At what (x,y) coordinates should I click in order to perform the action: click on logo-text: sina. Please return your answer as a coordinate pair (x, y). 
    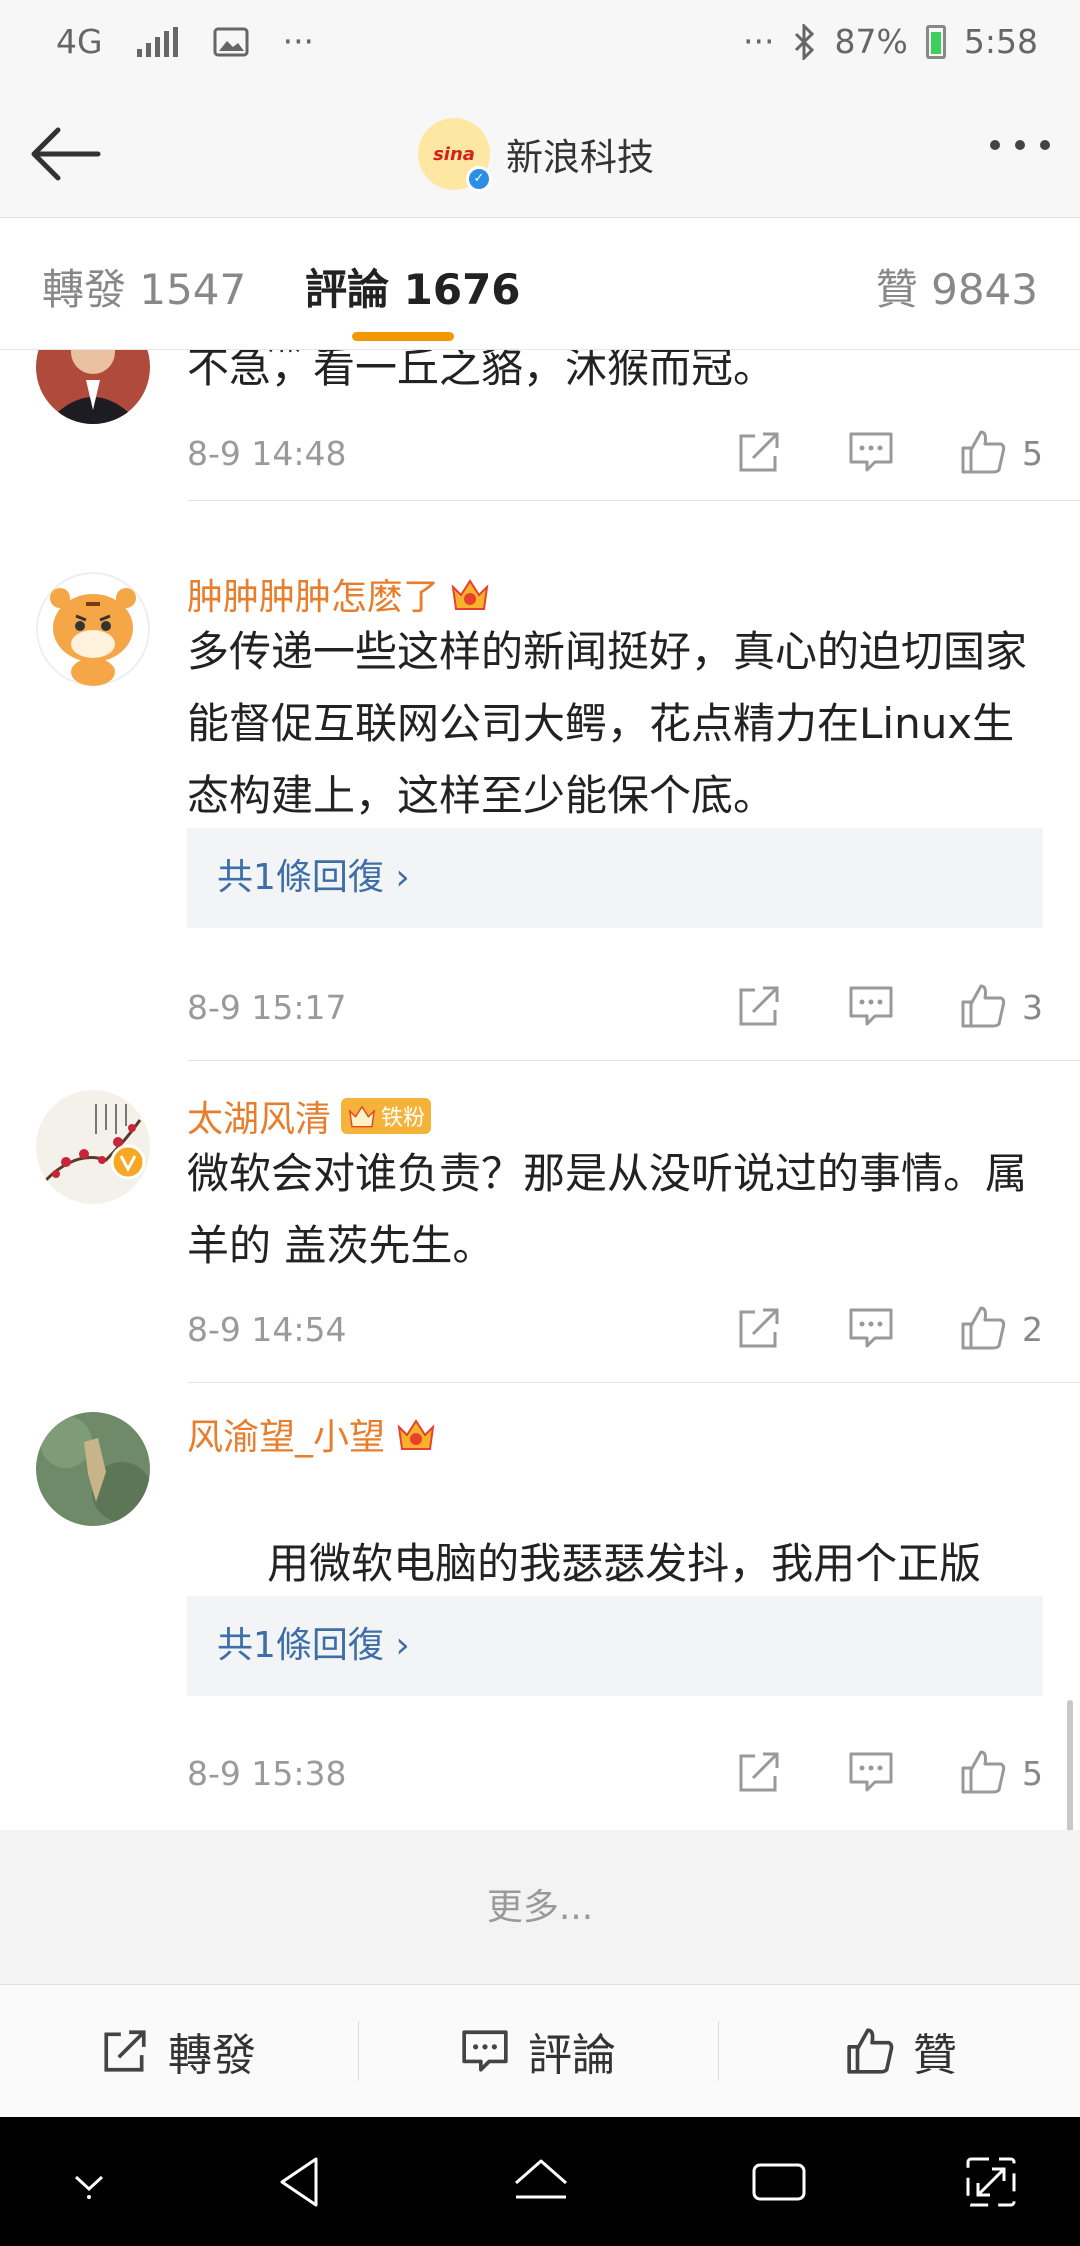
    Looking at the image, I should click on (454, 154).